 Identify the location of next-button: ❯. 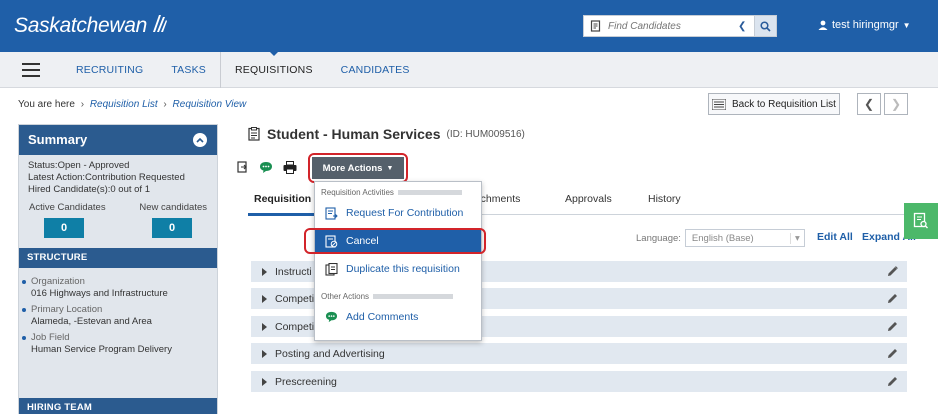
(896, 104).